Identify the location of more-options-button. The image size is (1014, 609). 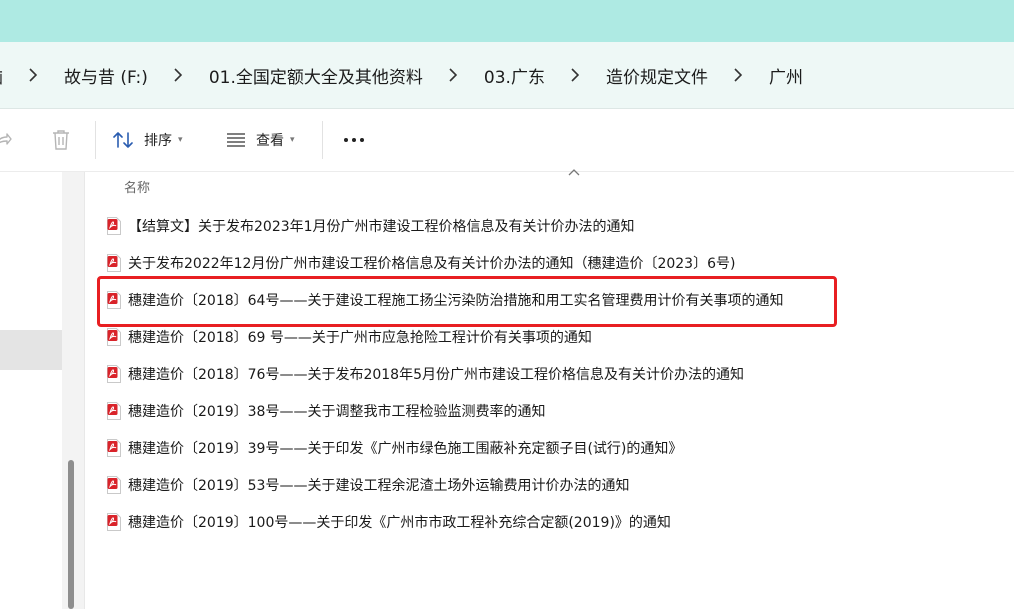
(354, 140).